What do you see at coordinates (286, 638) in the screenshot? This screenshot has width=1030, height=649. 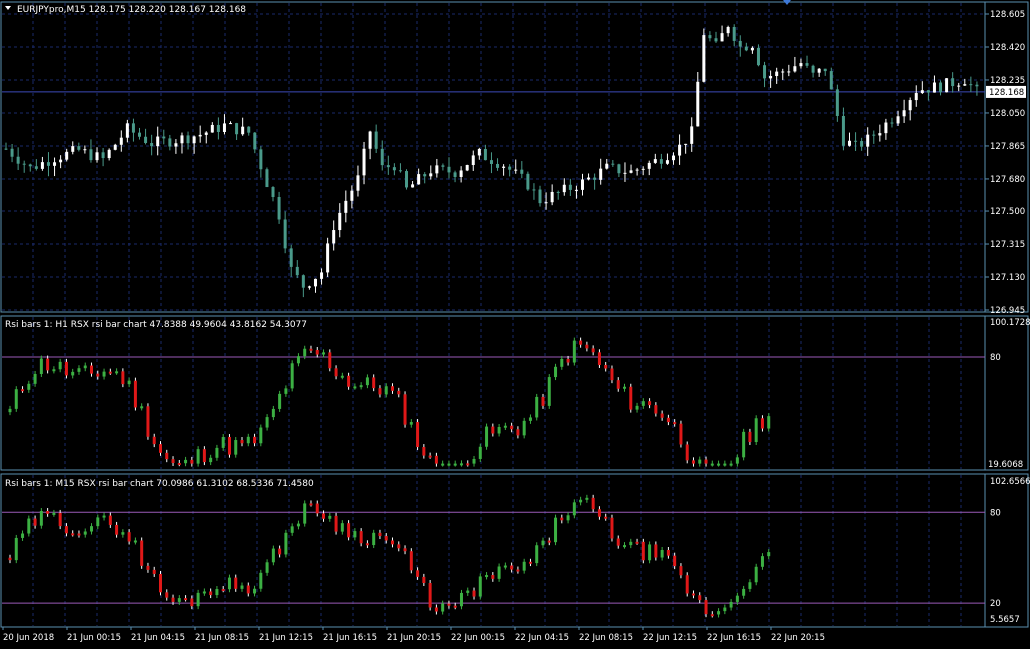 I see `time-tick-label: 21 Jun 12:15` at bounding box center [286, 638].